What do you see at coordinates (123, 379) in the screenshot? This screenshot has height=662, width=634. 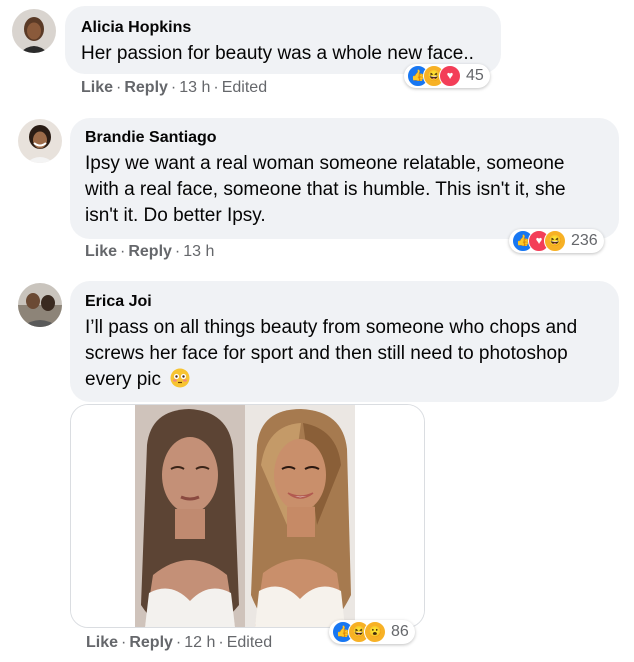 I see `comment-text-fragment: every pic` at bounding box center [123, 379].